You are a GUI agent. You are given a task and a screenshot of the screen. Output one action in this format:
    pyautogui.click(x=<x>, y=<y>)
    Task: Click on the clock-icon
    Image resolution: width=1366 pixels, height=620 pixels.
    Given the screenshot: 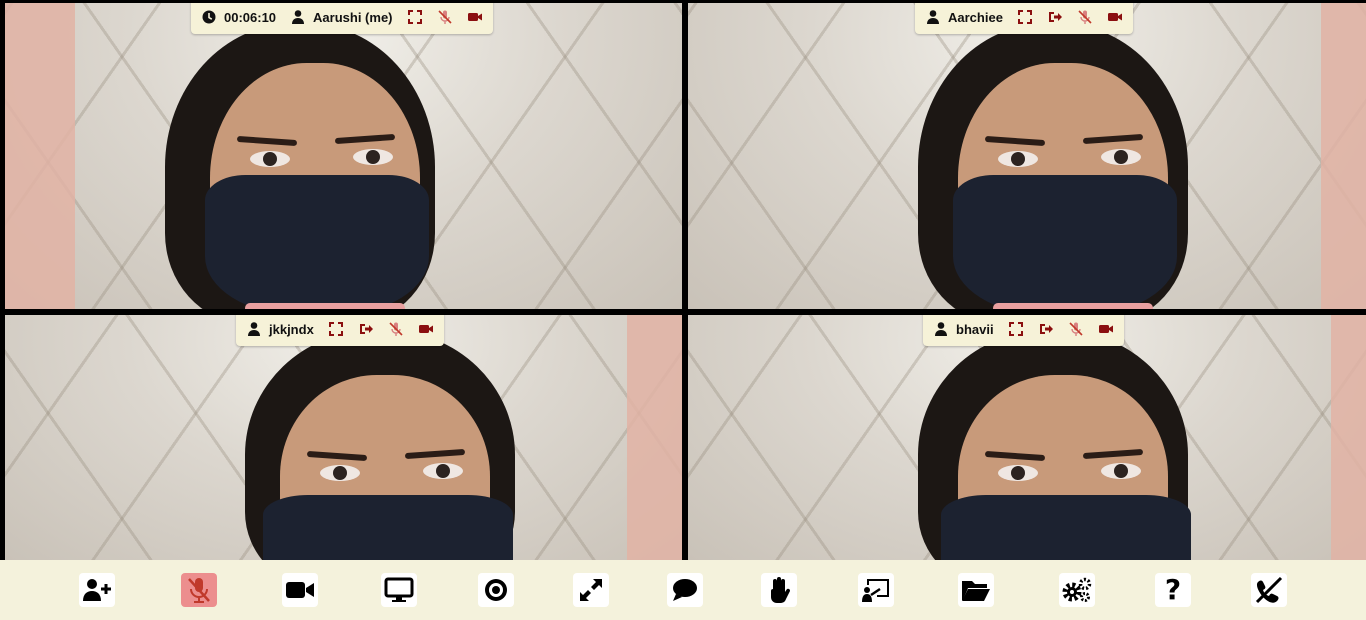 What is the action you would take?
    pyautogui.click(x=209, y=17)
    